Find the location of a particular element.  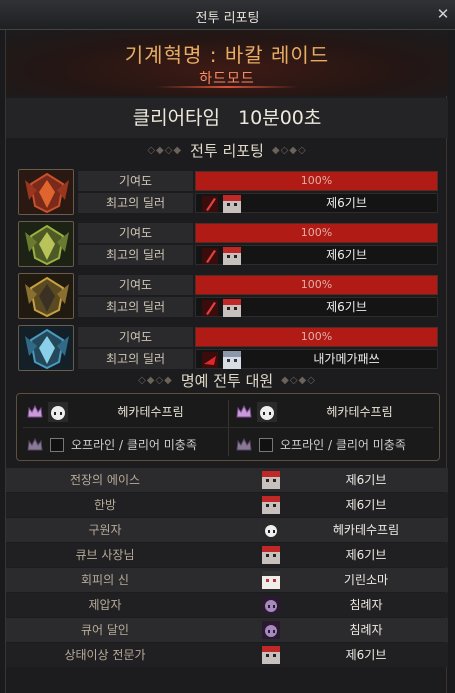

clear-time-label: 클리어타임 is located at coordinates (176, 118).